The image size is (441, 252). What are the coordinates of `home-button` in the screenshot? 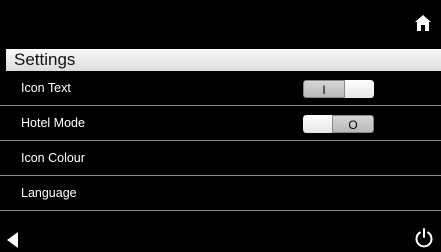 It's located at (423, 23).